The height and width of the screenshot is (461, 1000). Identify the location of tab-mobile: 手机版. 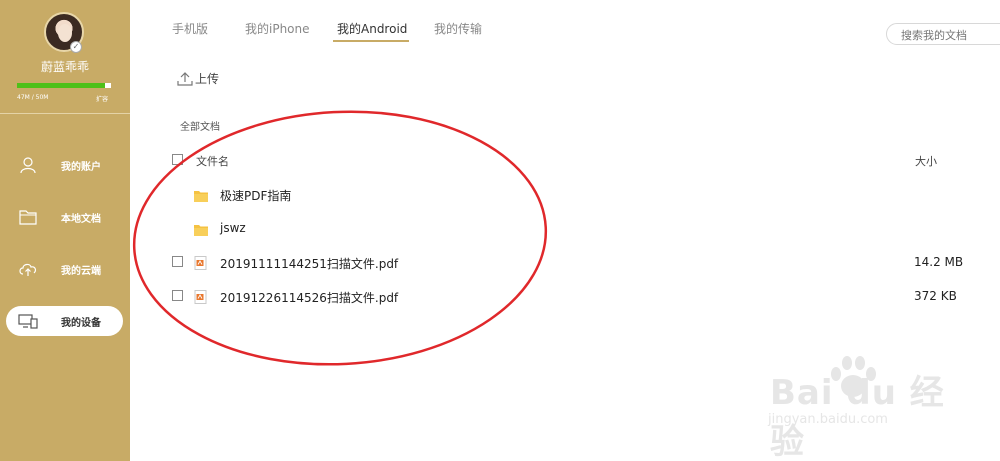
(190, 28).